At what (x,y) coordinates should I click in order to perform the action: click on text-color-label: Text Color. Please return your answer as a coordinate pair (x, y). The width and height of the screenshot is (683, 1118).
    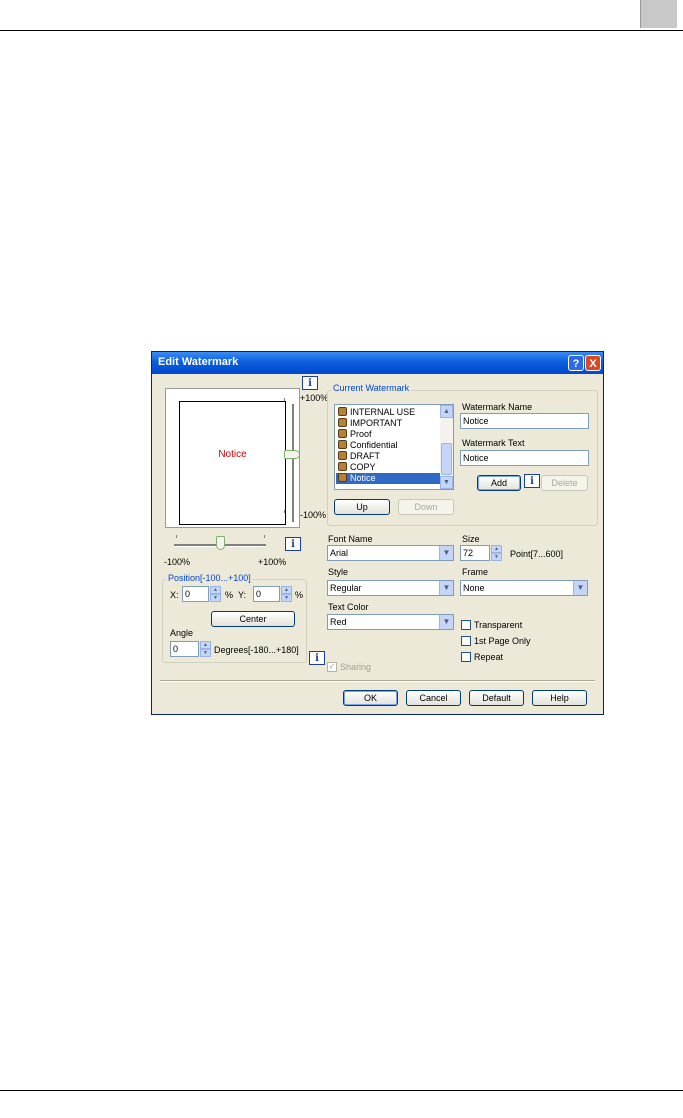
    Looking at the image, I should click on (348, 607).